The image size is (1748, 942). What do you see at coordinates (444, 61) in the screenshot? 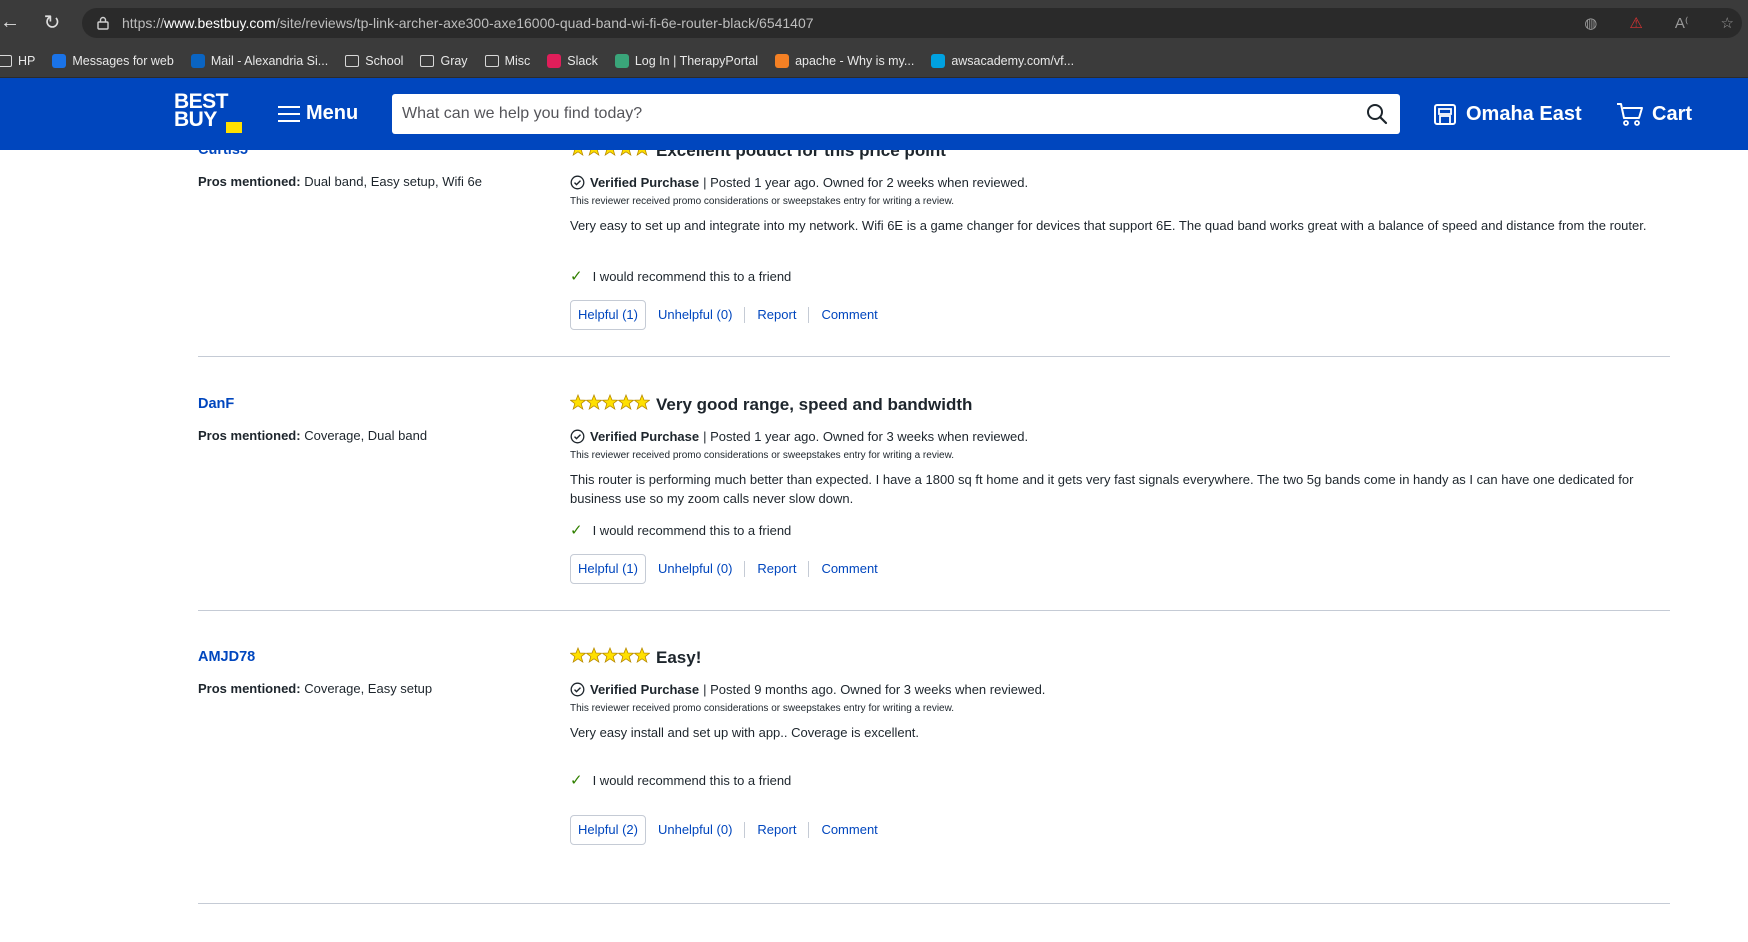
I see `bookmark-item: Gray` at bounding box center [444, 61].